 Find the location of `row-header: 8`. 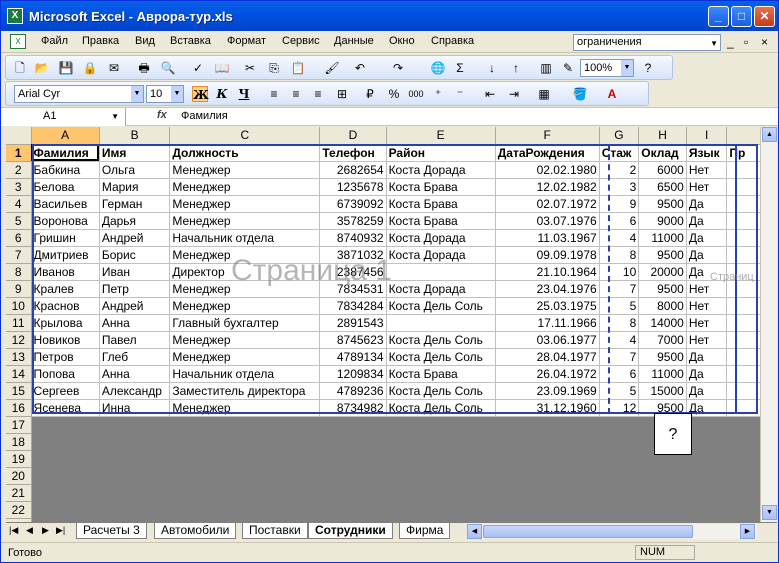

row-header: 8 is located at coordinates (19, 272).